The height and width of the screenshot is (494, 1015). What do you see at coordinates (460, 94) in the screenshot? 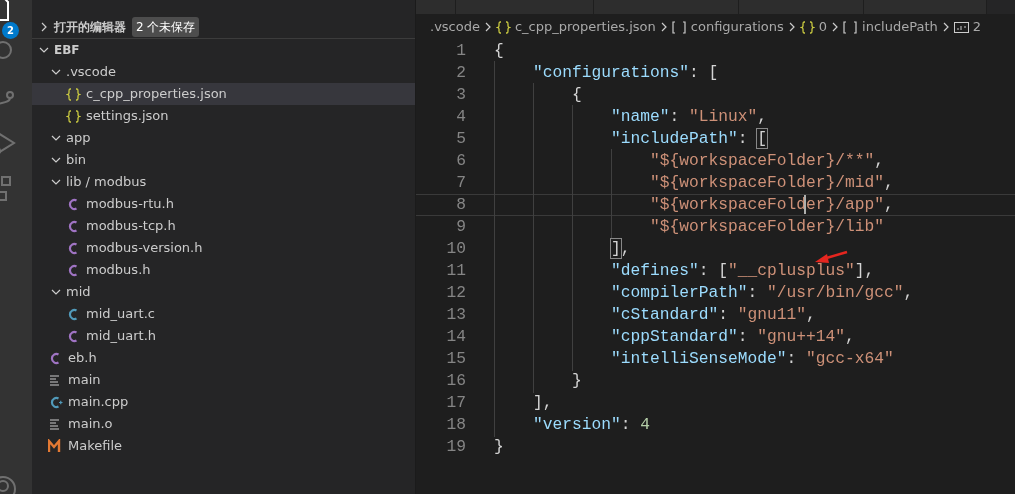
I see `line-number: 3` at bounding box center [460, 94].